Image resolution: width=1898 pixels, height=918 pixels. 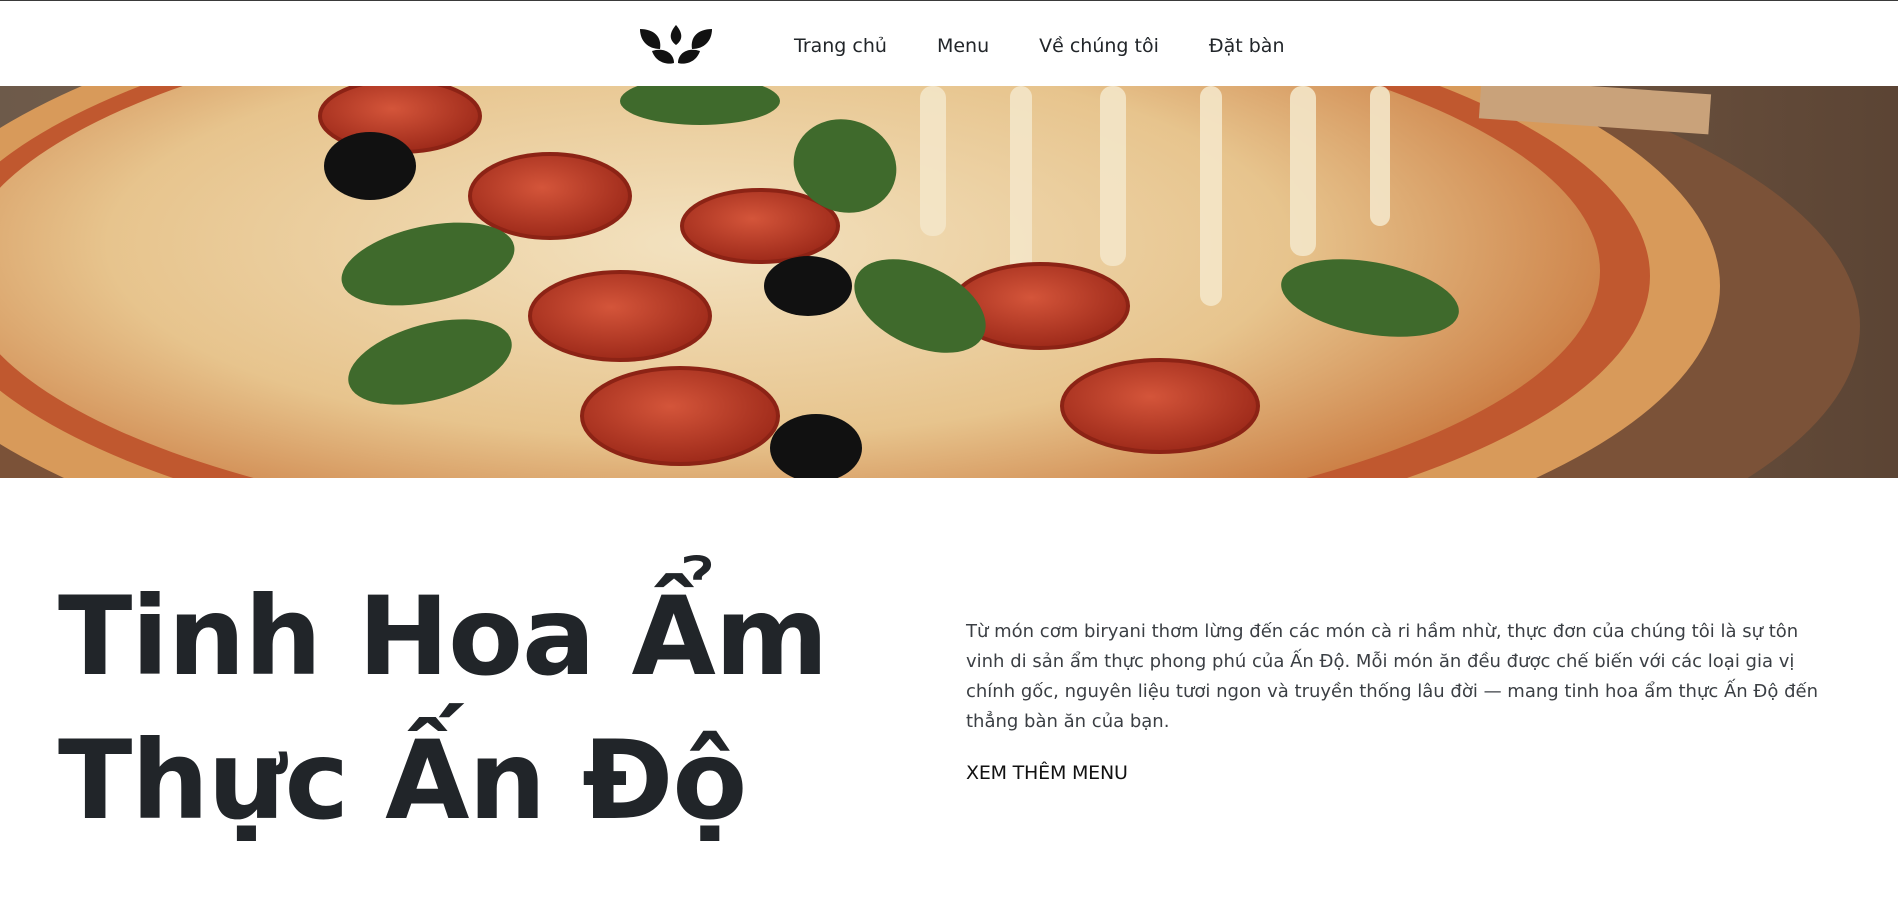 I want to click on page-title: Tinh Hoa Ẩm Thực Ấn Độ, so click(x=468, y=709).